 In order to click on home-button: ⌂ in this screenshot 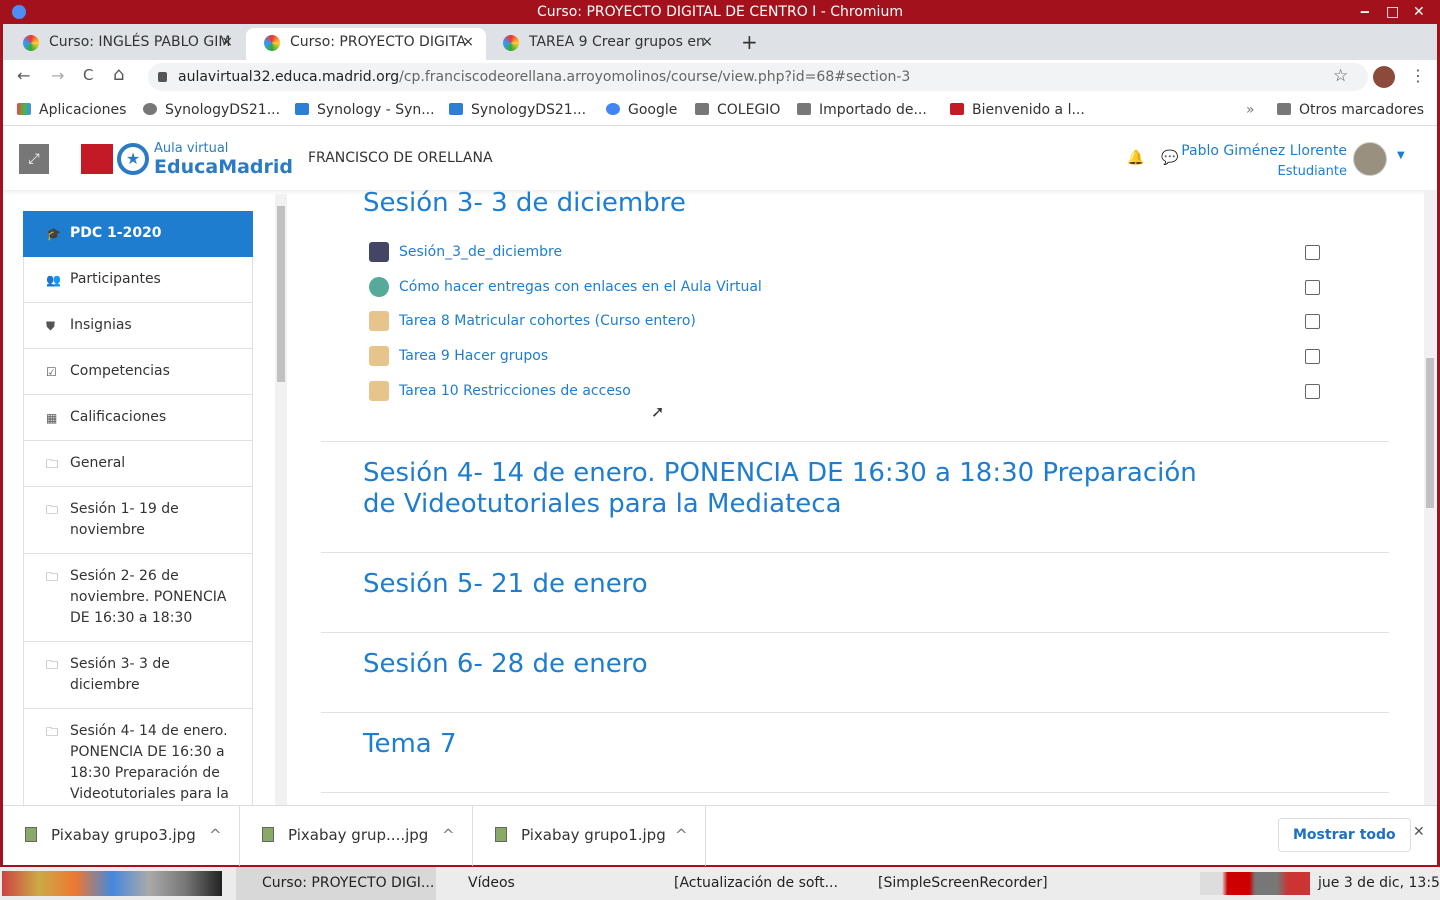, I will do `click(118, 74)`.